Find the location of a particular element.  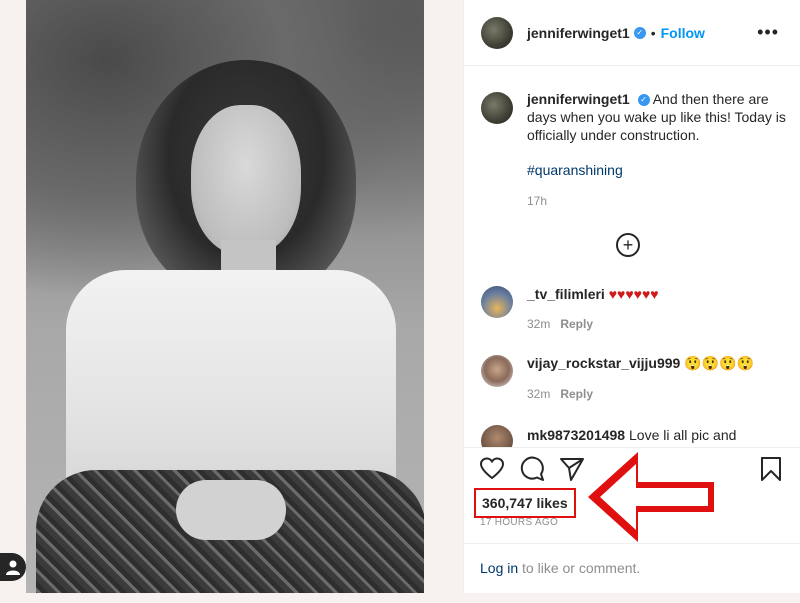

post-header: jenniferwinget1 ✓ • Follow ••• is located at coordinates (632, 33).